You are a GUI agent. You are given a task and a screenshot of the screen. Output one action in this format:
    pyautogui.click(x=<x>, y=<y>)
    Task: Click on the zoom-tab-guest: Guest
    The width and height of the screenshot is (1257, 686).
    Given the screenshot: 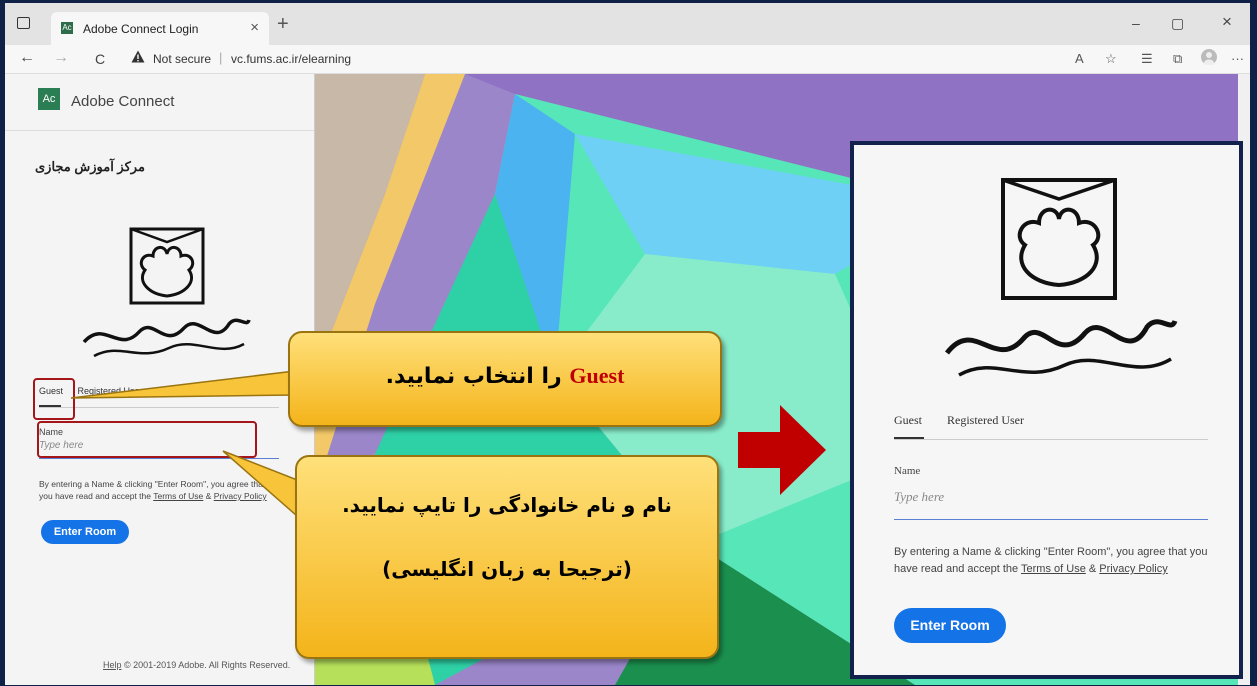 What is the action you would take?
    pyautogui.click(x=908, y=420)
    